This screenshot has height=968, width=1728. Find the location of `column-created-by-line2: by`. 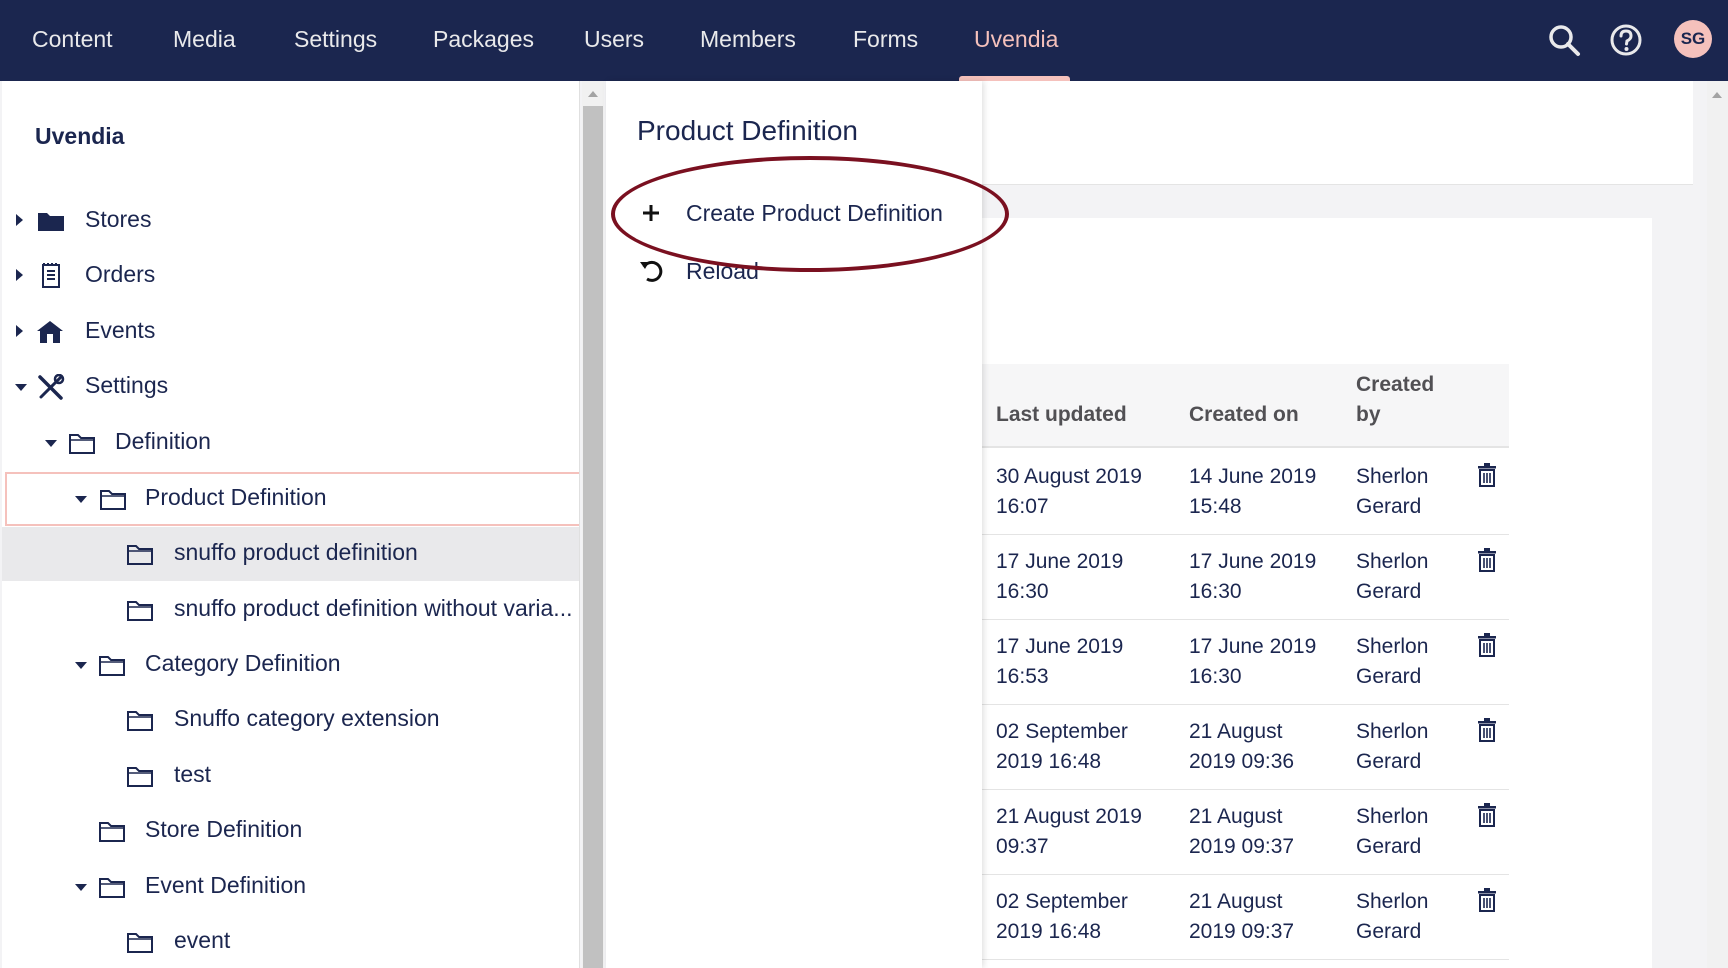

column-created-by-line2: by is located at coordinates (1368, 415).